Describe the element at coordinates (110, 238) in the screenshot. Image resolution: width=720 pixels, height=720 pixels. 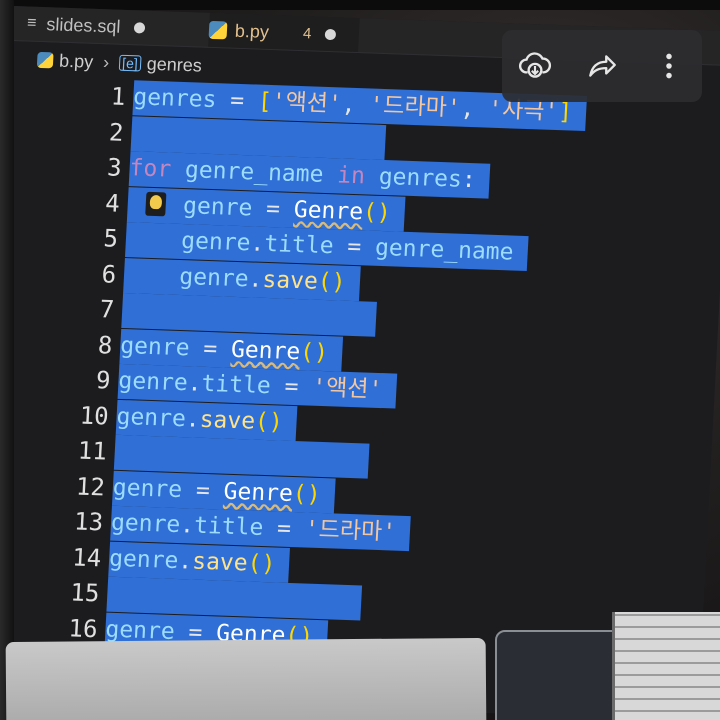
I see `line-number: 5` at that location.